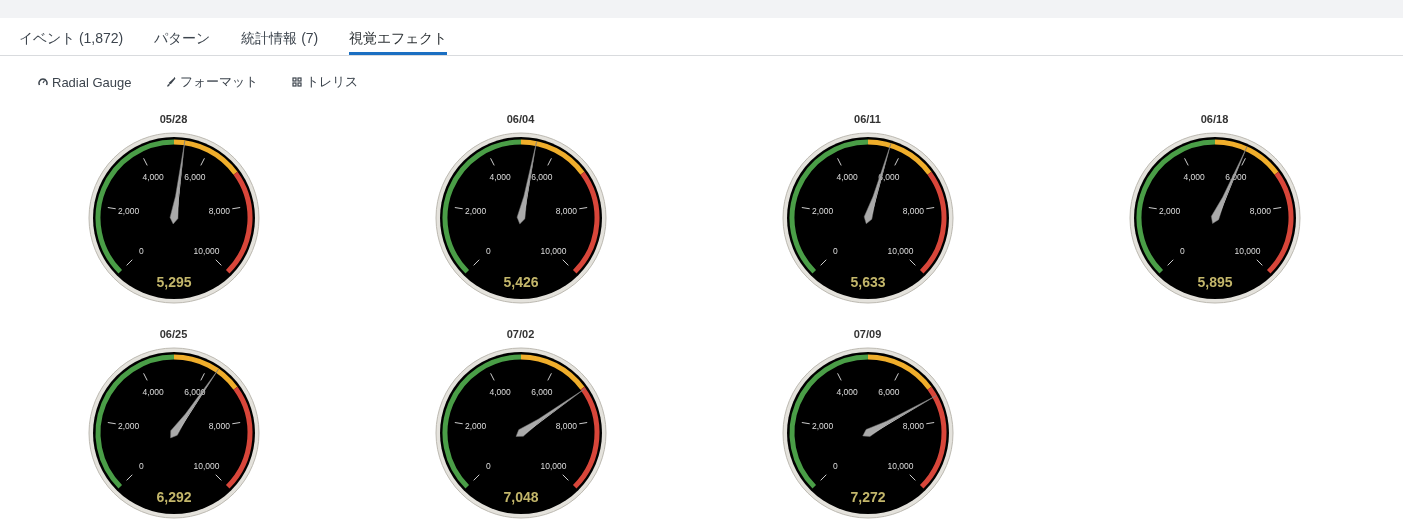 The image size is (1403, 530). What do you see at coordinates (173, 497) in the screenshot?
I see `gauge-value: 6,292` at bounding box center [173, 497].